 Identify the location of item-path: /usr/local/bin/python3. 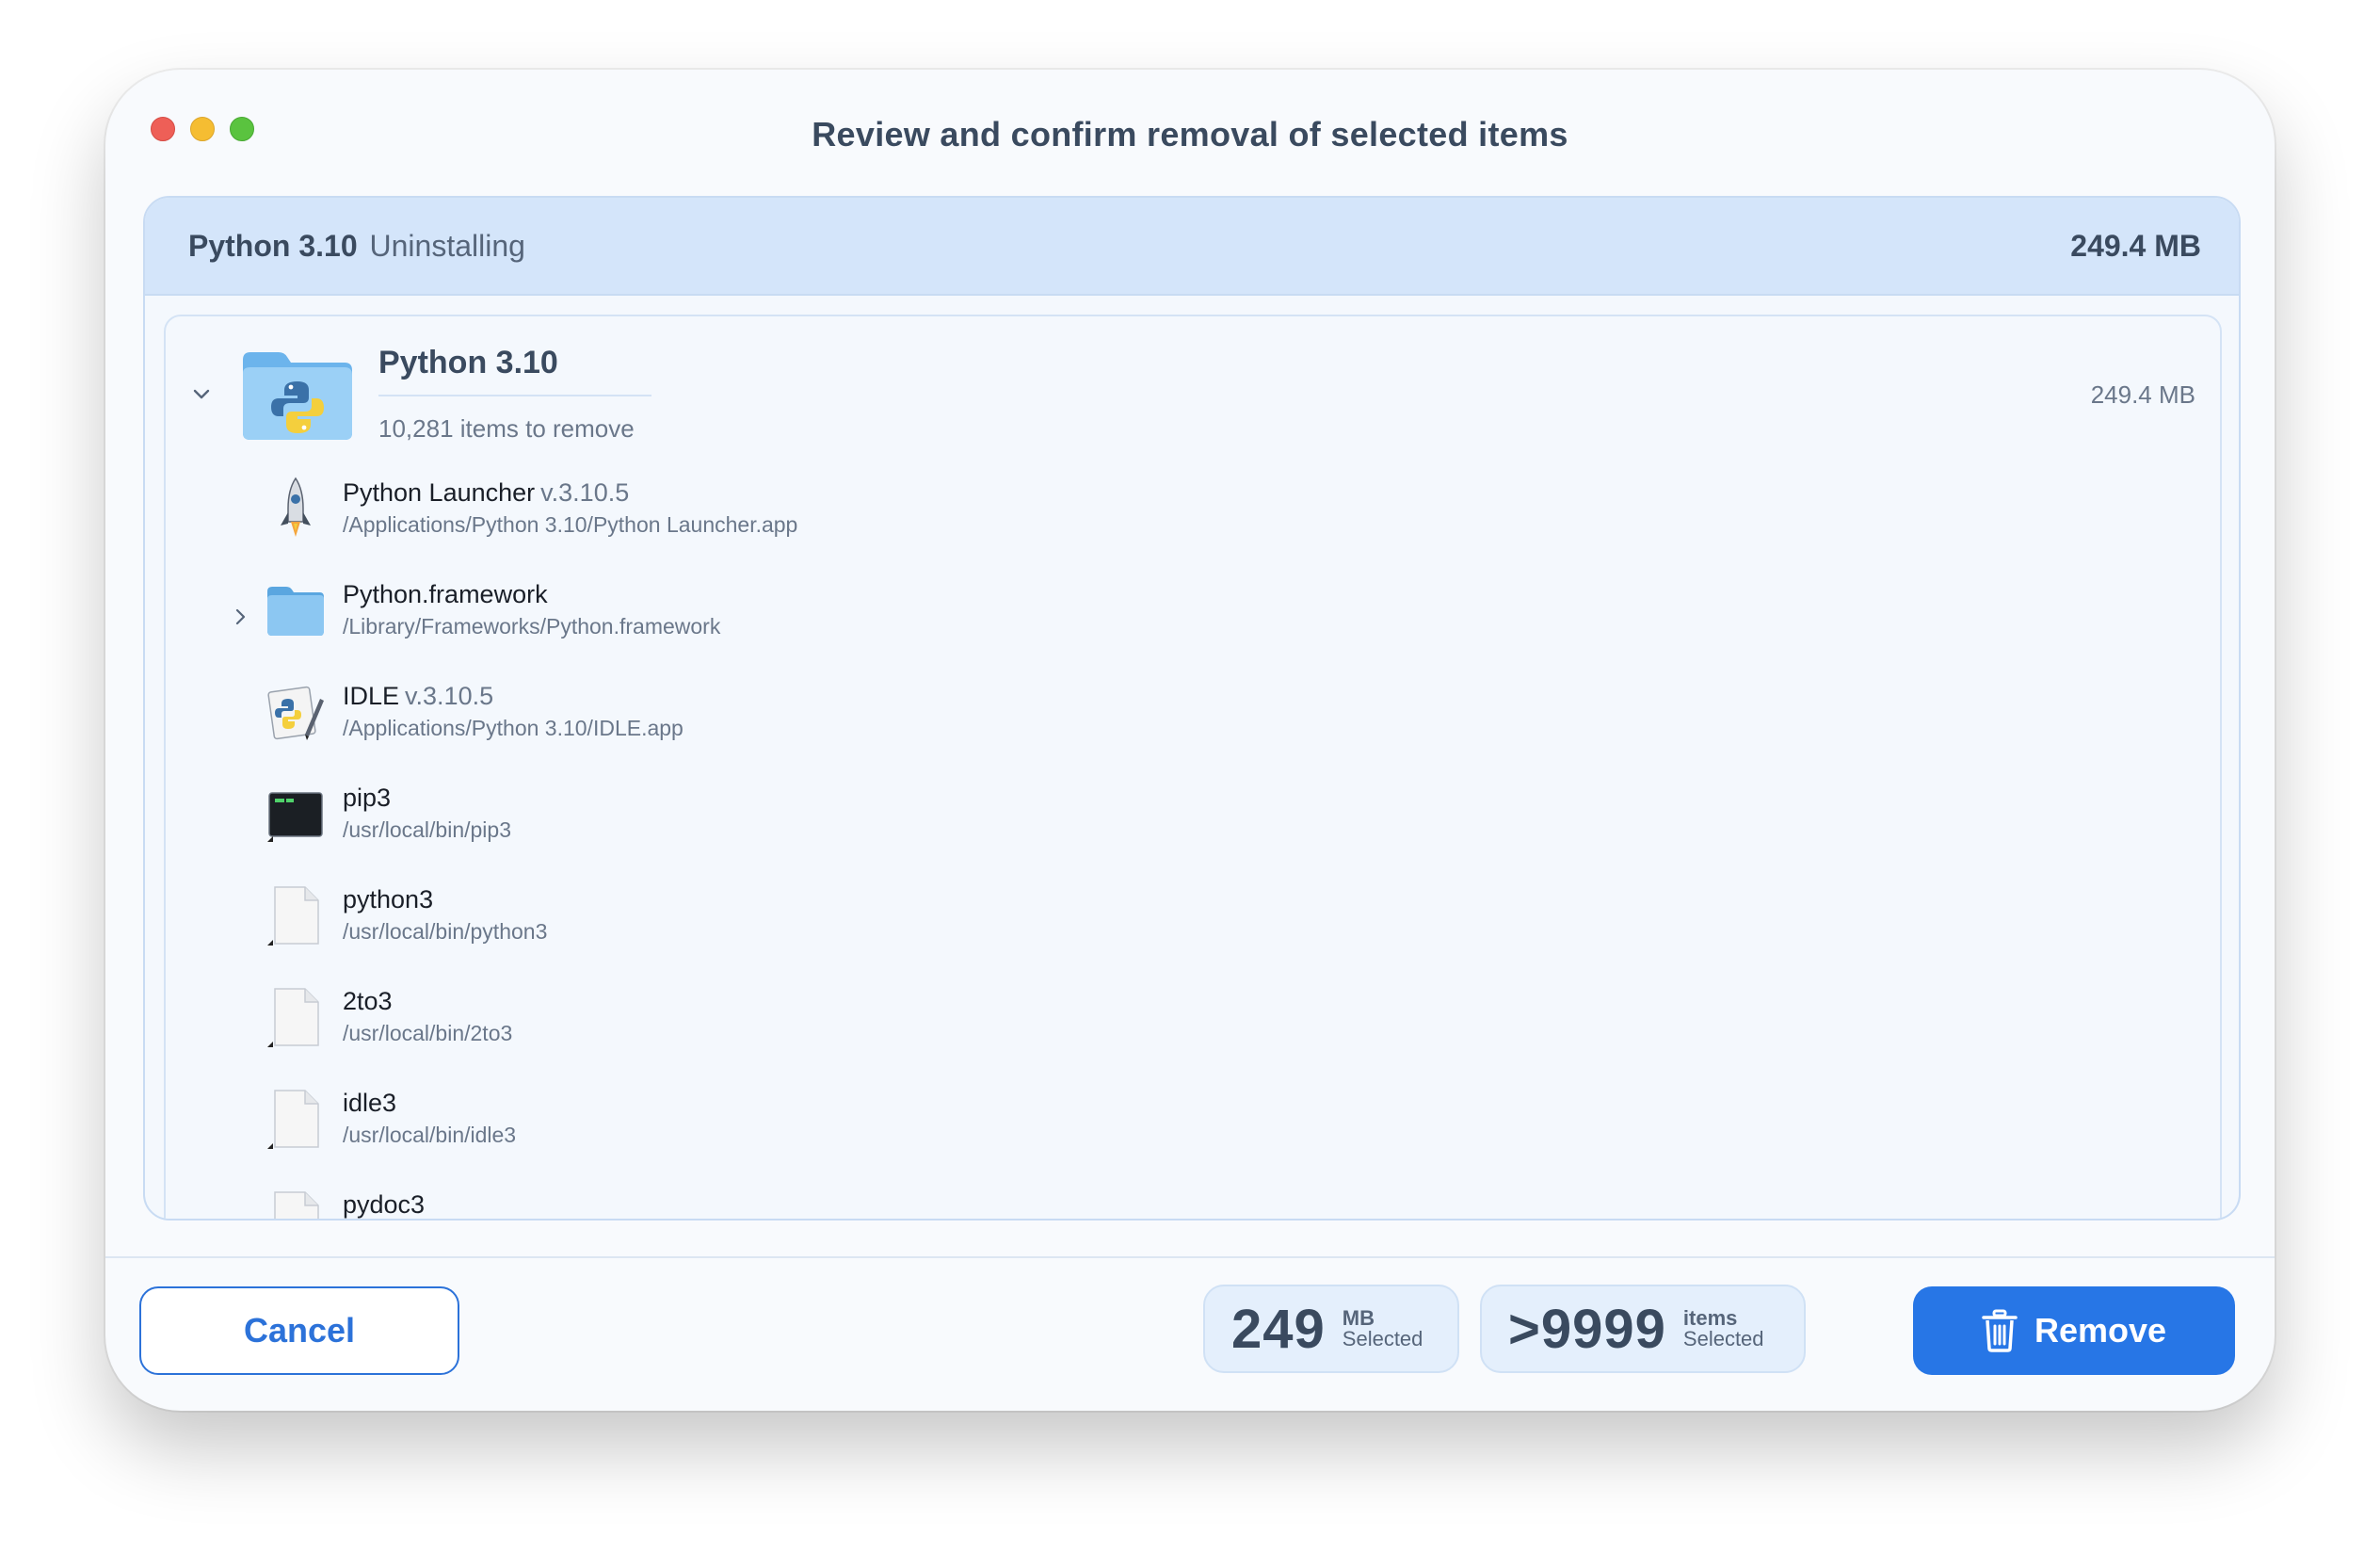
(445, 931).